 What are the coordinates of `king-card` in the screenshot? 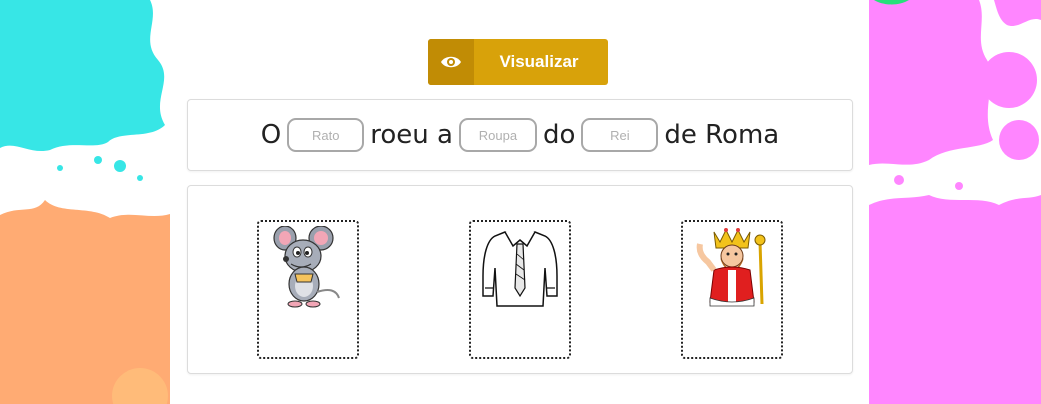 It's located at (732, 289).